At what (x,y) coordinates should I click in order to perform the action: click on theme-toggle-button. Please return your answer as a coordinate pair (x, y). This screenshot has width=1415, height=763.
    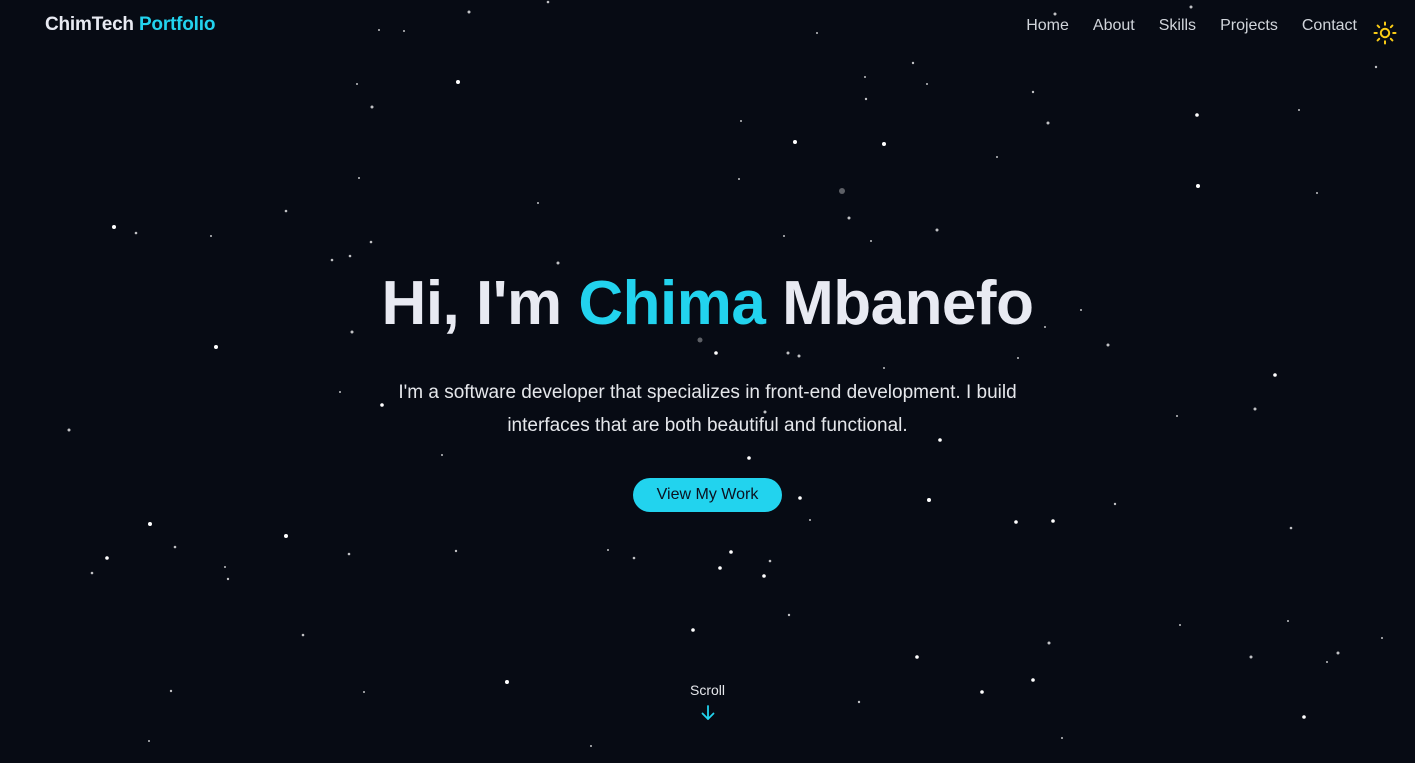
    Looking at the image, I should click on (1385, 33).